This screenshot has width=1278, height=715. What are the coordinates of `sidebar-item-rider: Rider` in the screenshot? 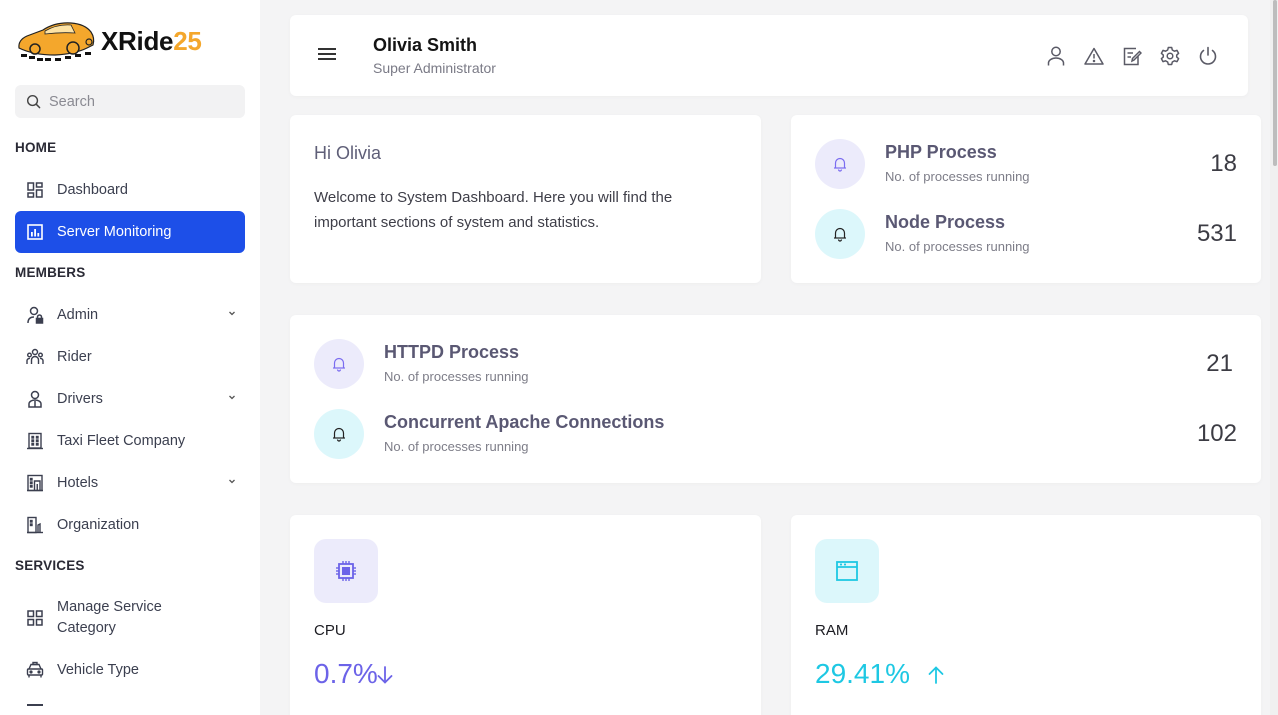 It's located at (130, 357).